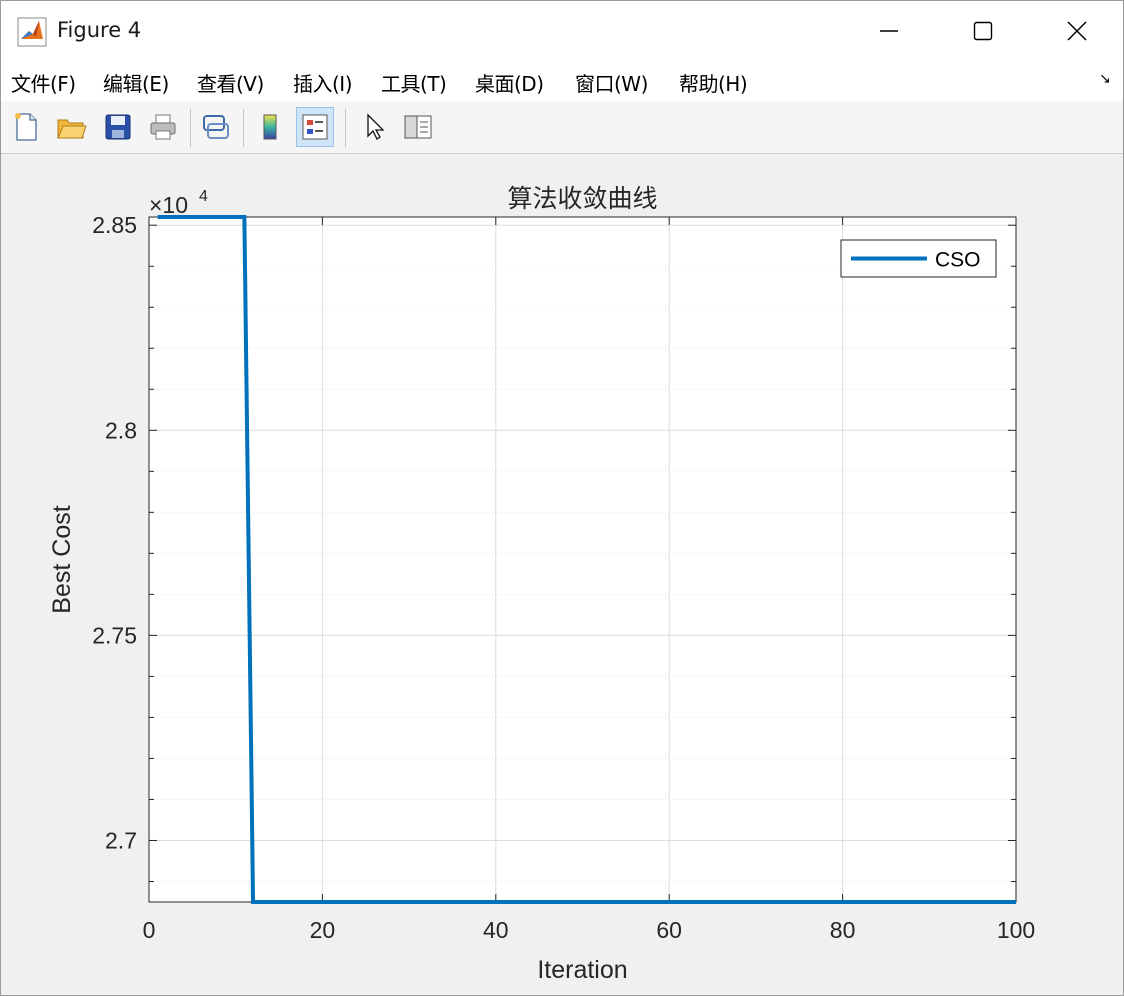 This screenshot has height=996, width=1124. Describe the element at coordinates (1105, 79) in the screenshot. I see `dock-figure-icon: ↘` at that location.